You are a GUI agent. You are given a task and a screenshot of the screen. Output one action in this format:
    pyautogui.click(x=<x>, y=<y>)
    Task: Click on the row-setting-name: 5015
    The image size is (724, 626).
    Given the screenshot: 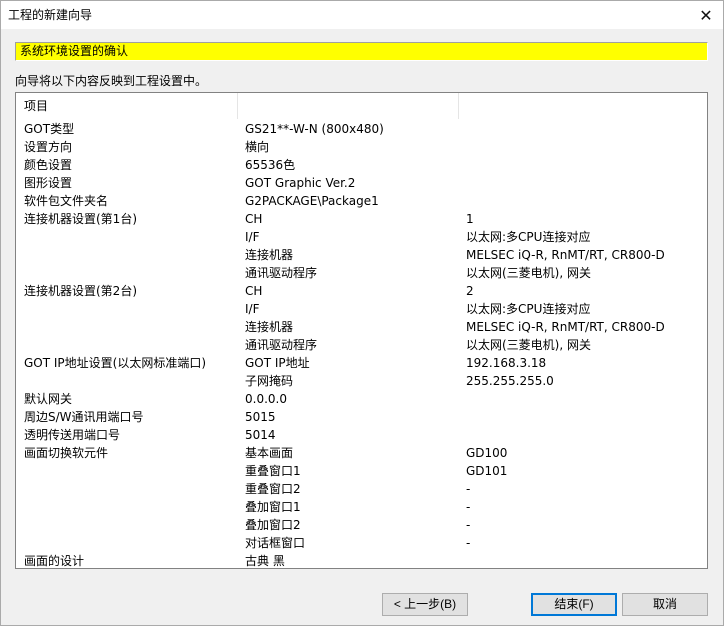 What is the action you would take?
    pyautogui.click(x=260, y=417)
    